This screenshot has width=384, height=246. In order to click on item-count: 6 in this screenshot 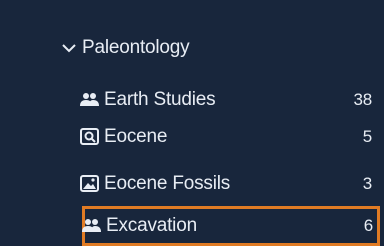, I will do `click(368, 225)`.